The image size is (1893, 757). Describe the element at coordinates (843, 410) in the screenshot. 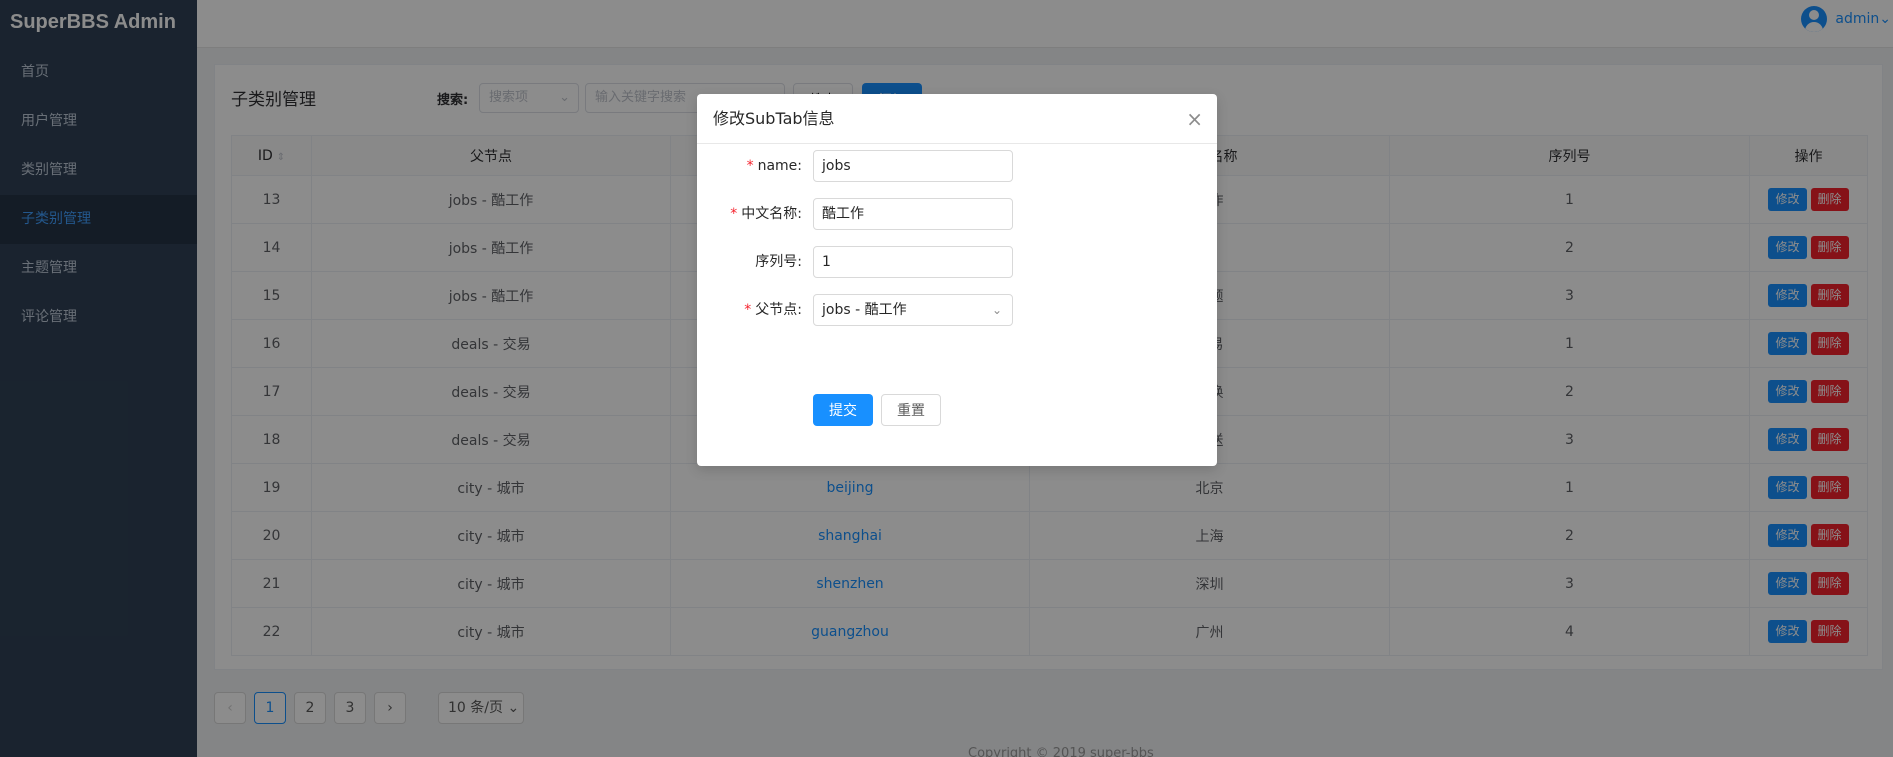

I see `submit-button: 提交` at that location.